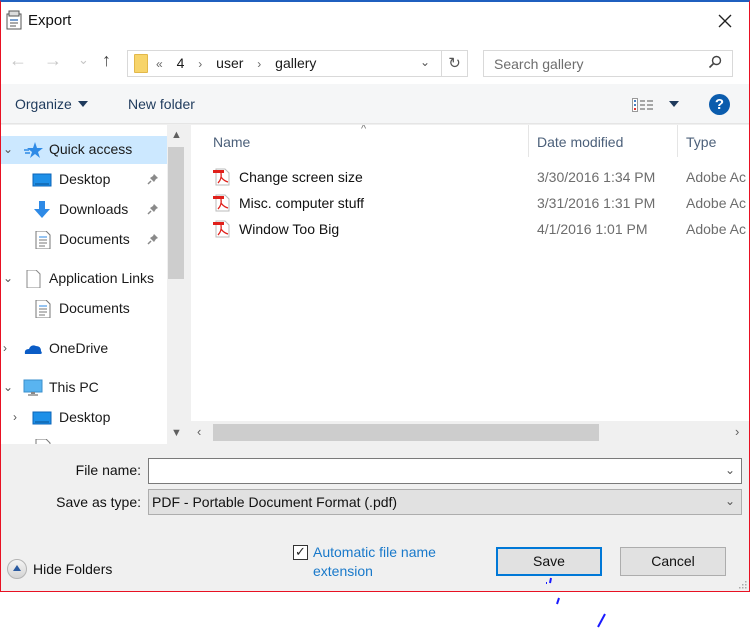  I want to click on refresh-icon: ↻, so click(454, 63).